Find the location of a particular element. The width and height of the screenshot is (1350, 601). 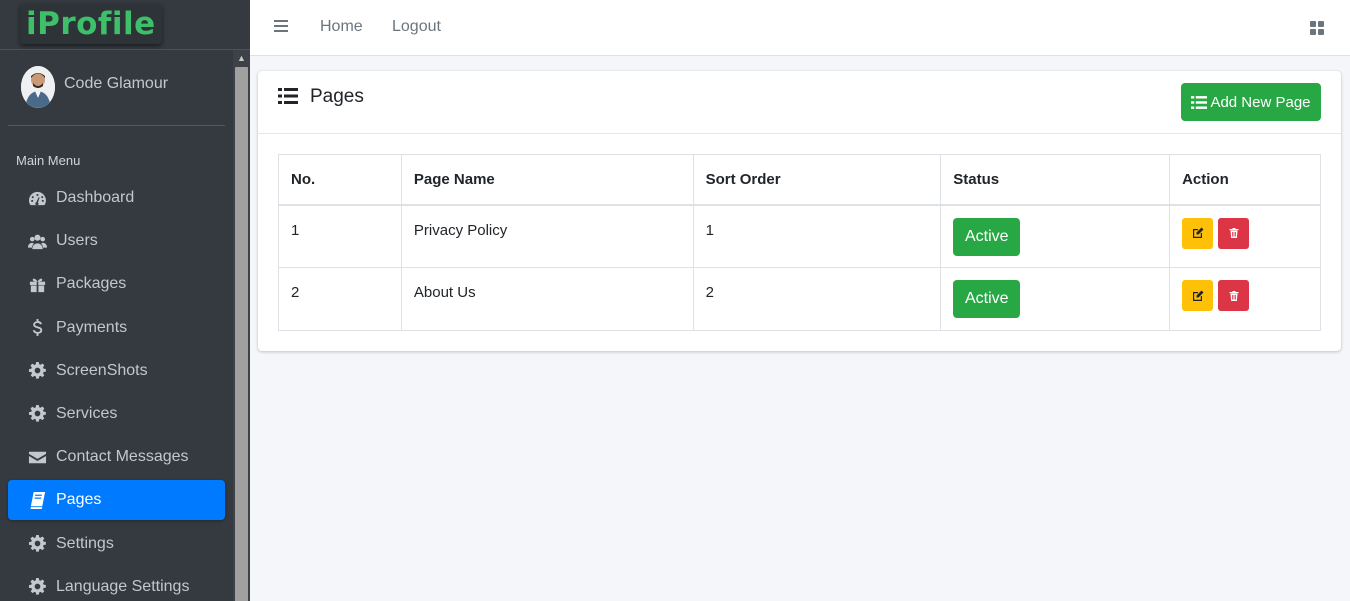

sidebar-item-packages: Packages is located at coordinates (116, 284).